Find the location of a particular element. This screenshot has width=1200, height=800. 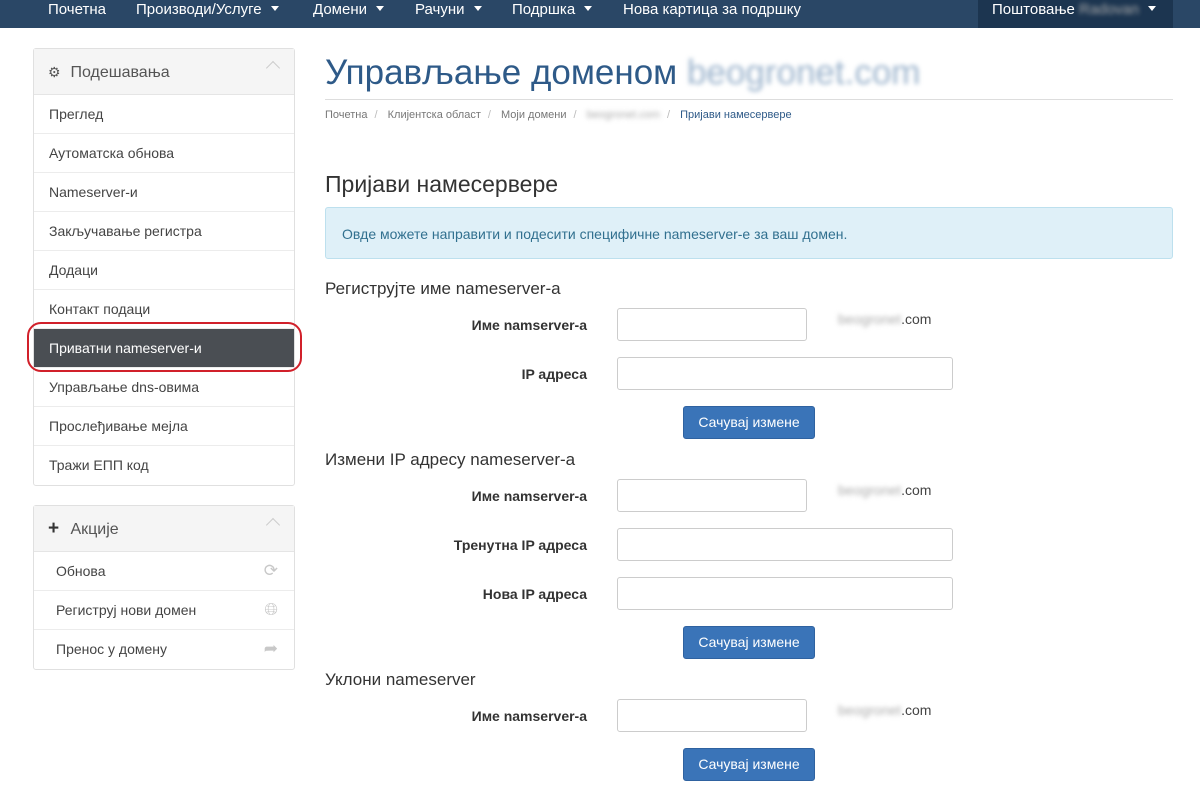

current-ip-label: Тренутна IP адреса is located at coordinates (520, 545).